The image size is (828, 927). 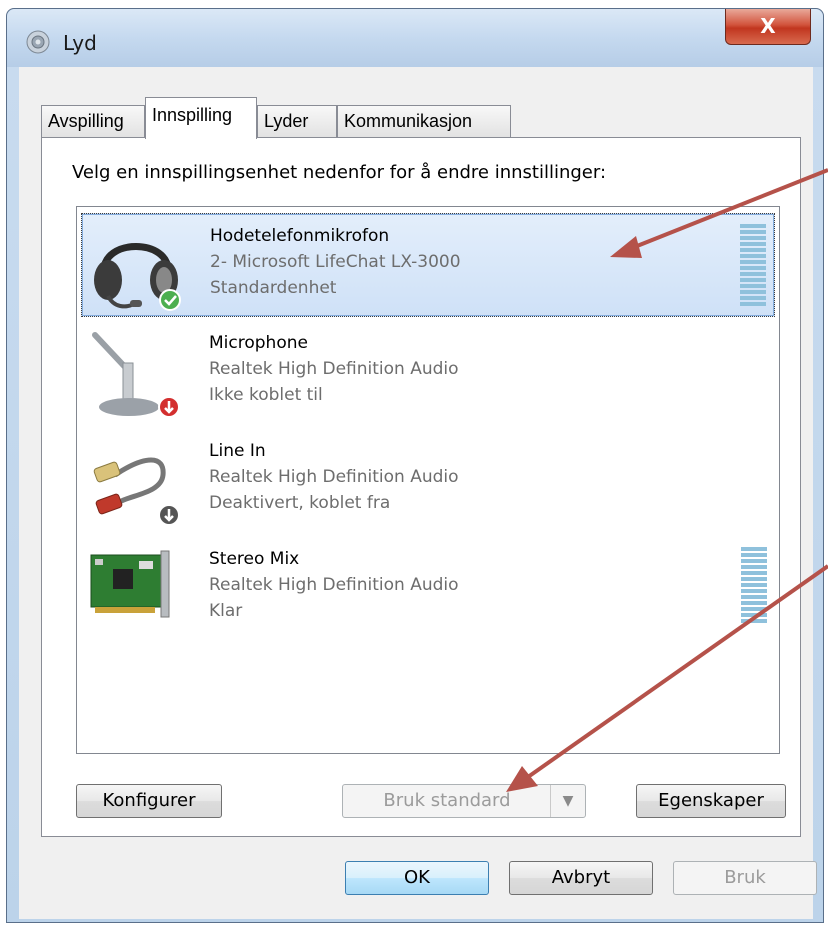 What do you see at coordinates (237, 451) in the screenshot?
I see `device-name: Line In` at bounding box center [237, 451].